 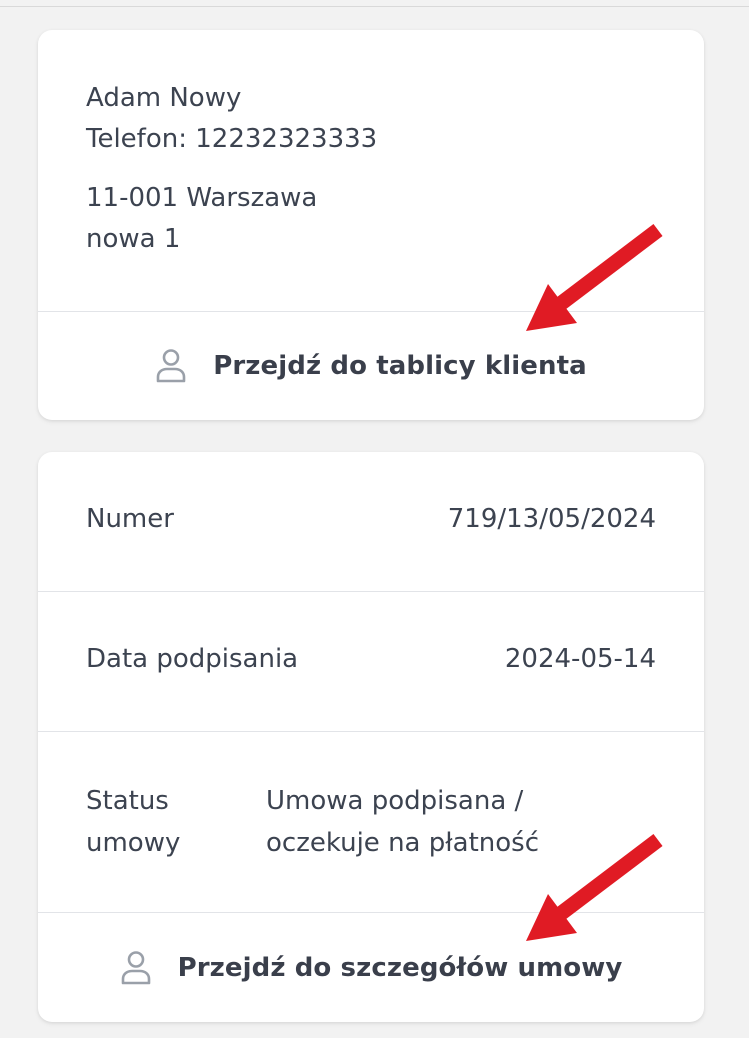 What do you see at coordinates (133, 843) in the screenshot?
I see `status-label-line-2: umowy` at bounding box center [133, 843].